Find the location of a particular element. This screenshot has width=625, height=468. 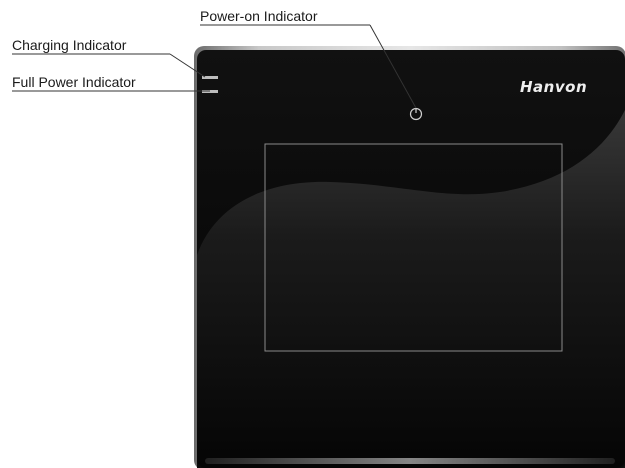

brand-logo: Hanvon is located at coordinates (554, 87).